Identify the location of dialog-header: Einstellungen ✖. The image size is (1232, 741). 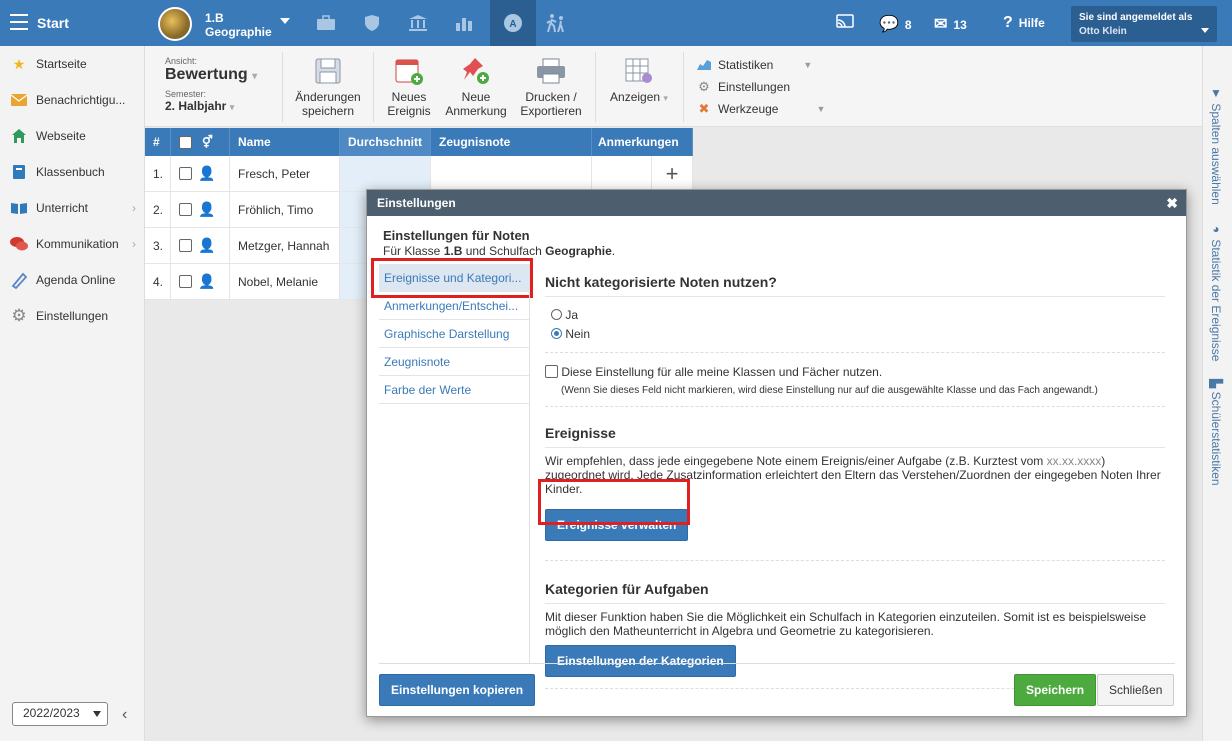
(776, 203).